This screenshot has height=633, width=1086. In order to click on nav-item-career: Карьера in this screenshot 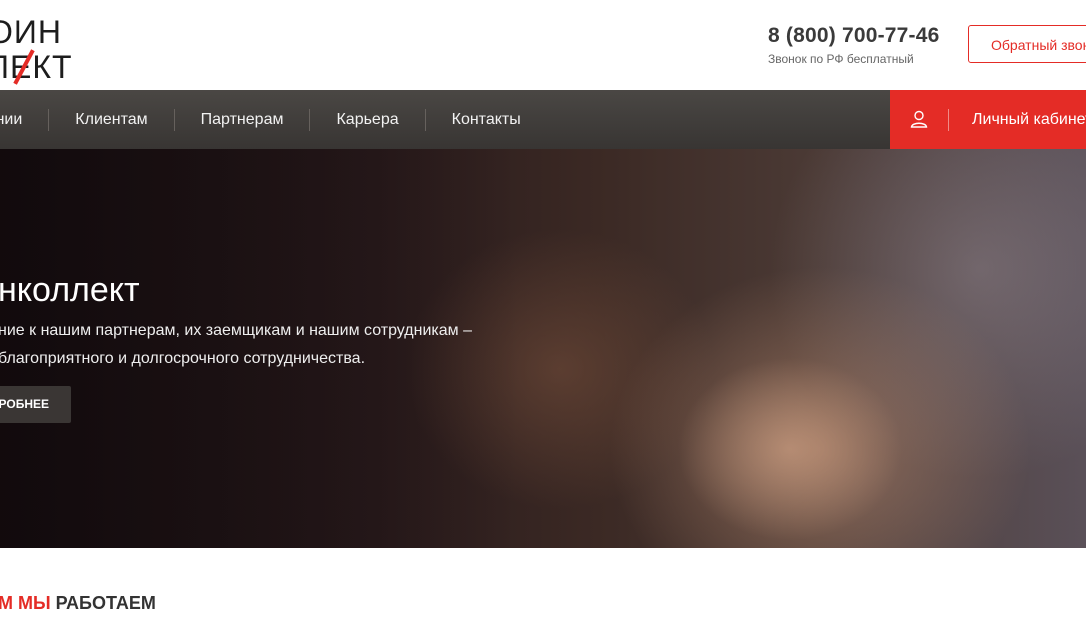, I will do `click(366, 119)`.